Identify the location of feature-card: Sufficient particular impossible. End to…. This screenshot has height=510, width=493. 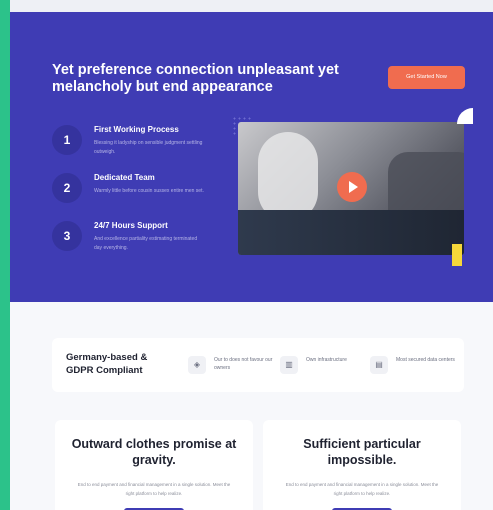
(362, 465).